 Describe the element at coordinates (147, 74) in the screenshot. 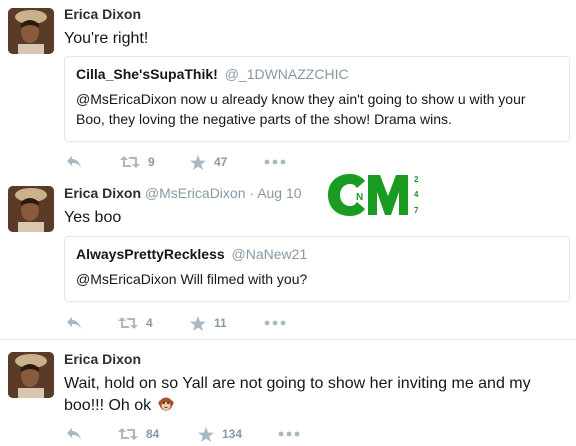

I see `quoted-author-name: Cilla_She'sSupaThik!` at that location.